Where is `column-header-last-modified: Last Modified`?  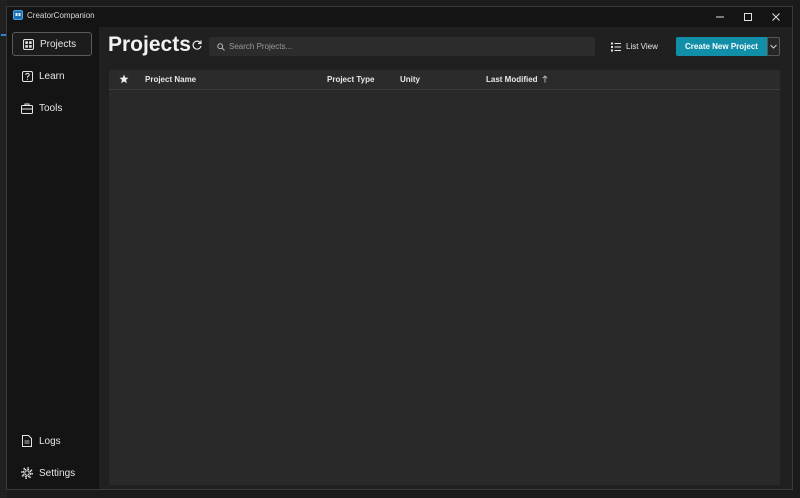 column-header-last-modified: Last Modified is located at coordinates (517, 79).